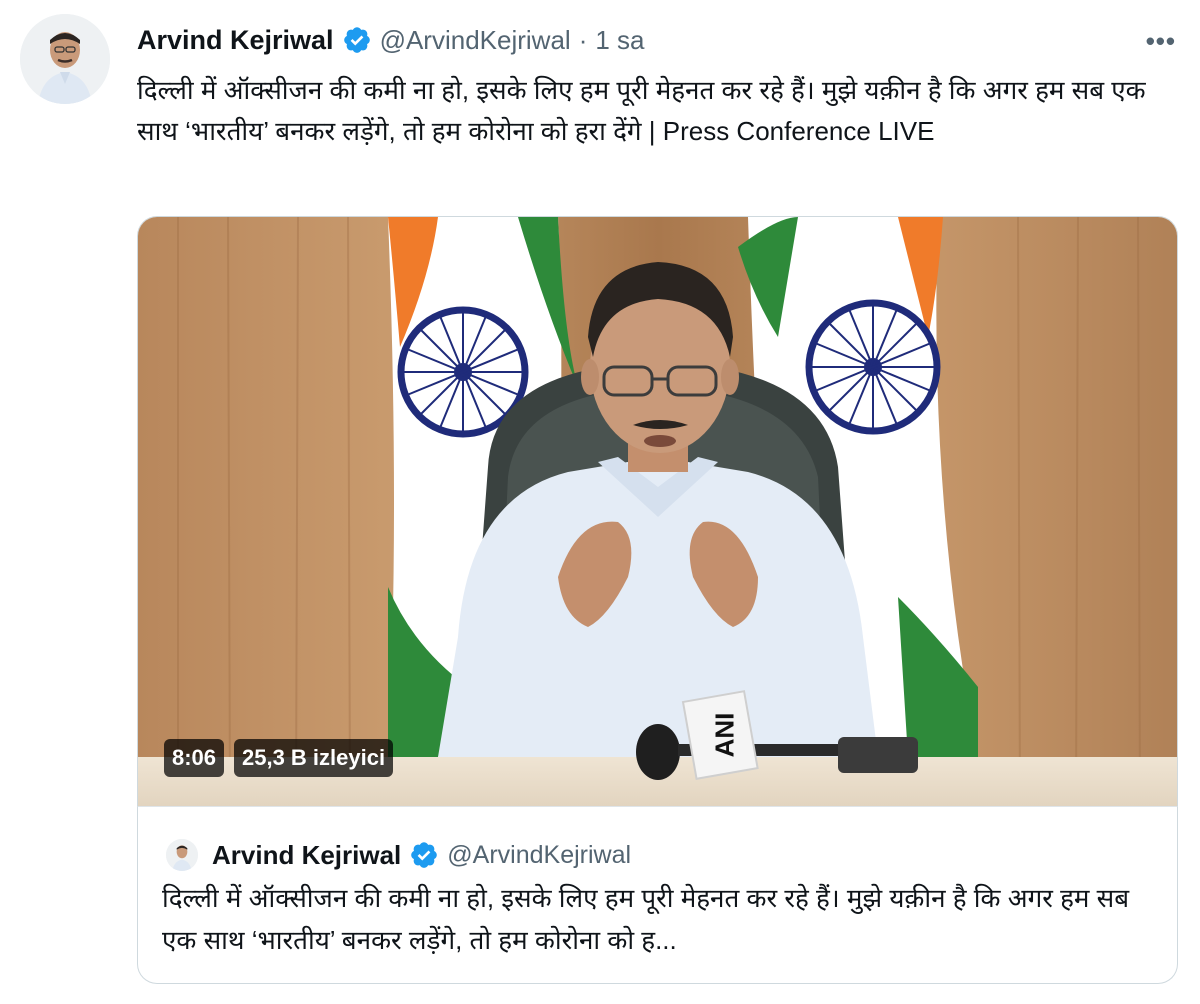 The width and height of the screenshot is (1200, 1004). I want to click on quoted-tweet-header: Arvind Kejriwal @ArvindKejriwal, so click(398, 855).